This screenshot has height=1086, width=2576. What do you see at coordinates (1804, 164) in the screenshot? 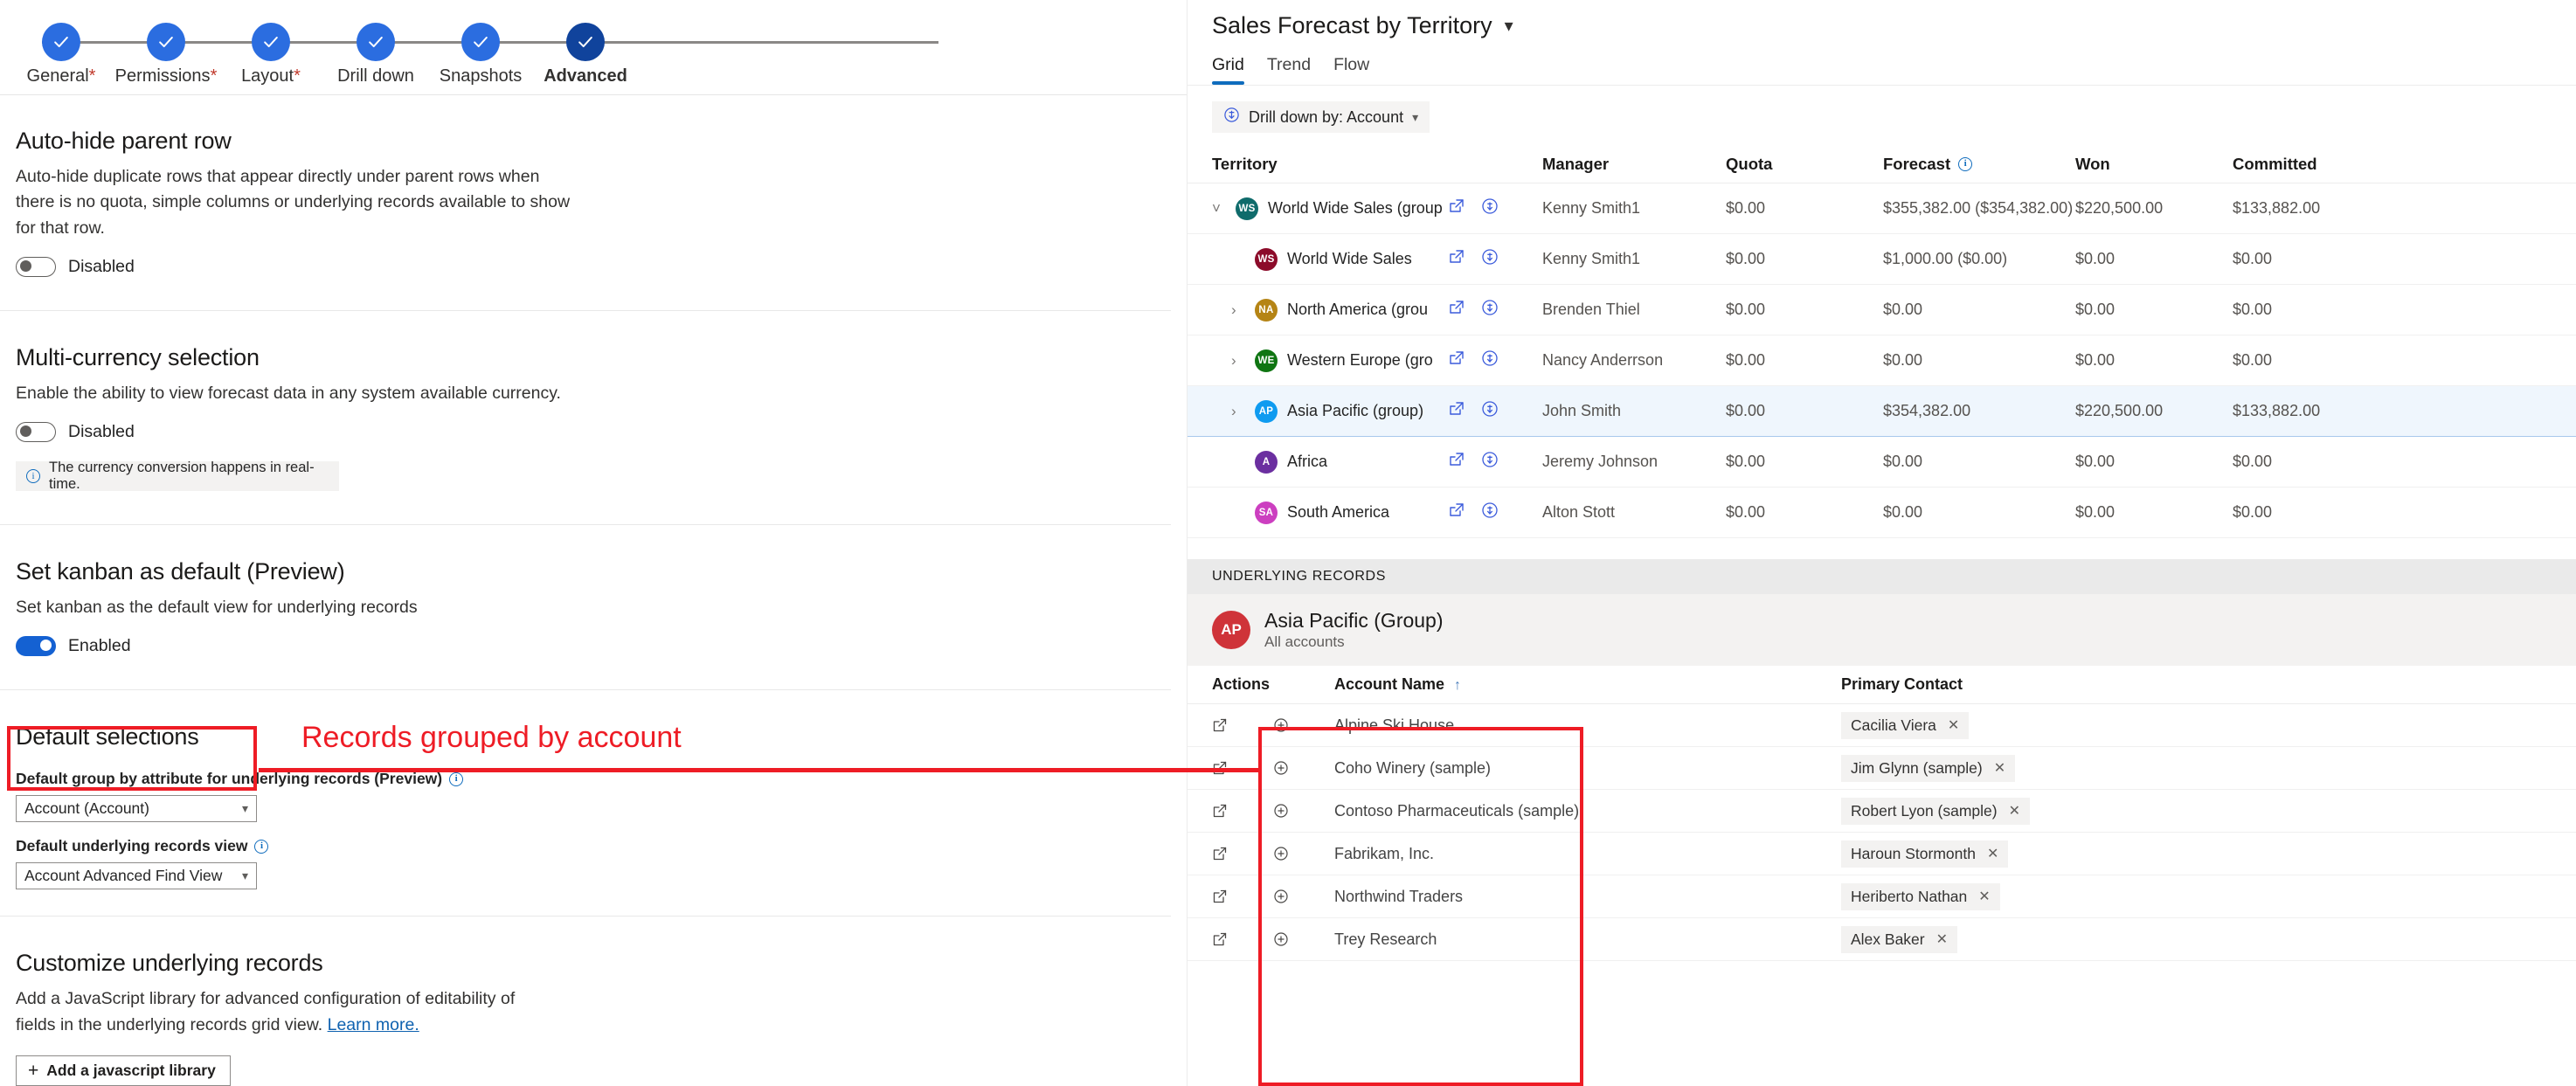
I see `column-header-quota: Quota` at bounding box center [1804, 164].